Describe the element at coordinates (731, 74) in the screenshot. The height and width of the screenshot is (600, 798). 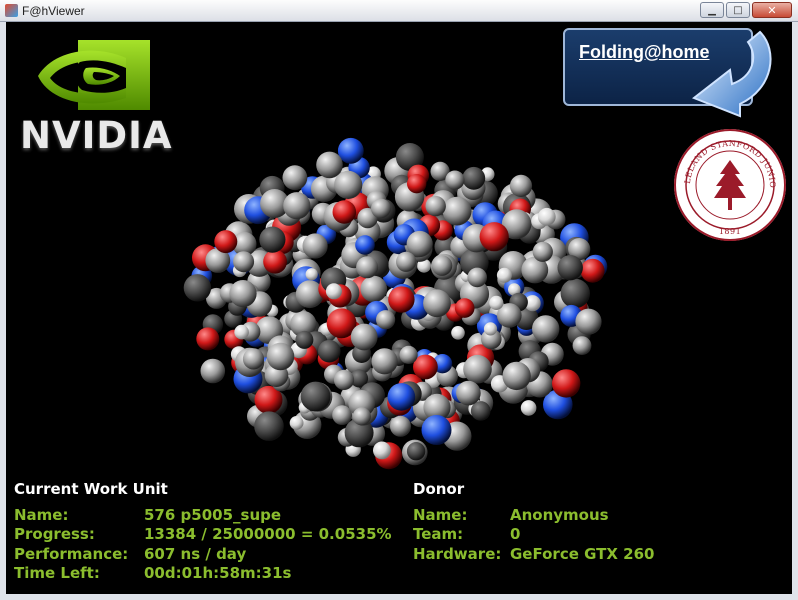
I see `folding-arrow-icon` at that location.